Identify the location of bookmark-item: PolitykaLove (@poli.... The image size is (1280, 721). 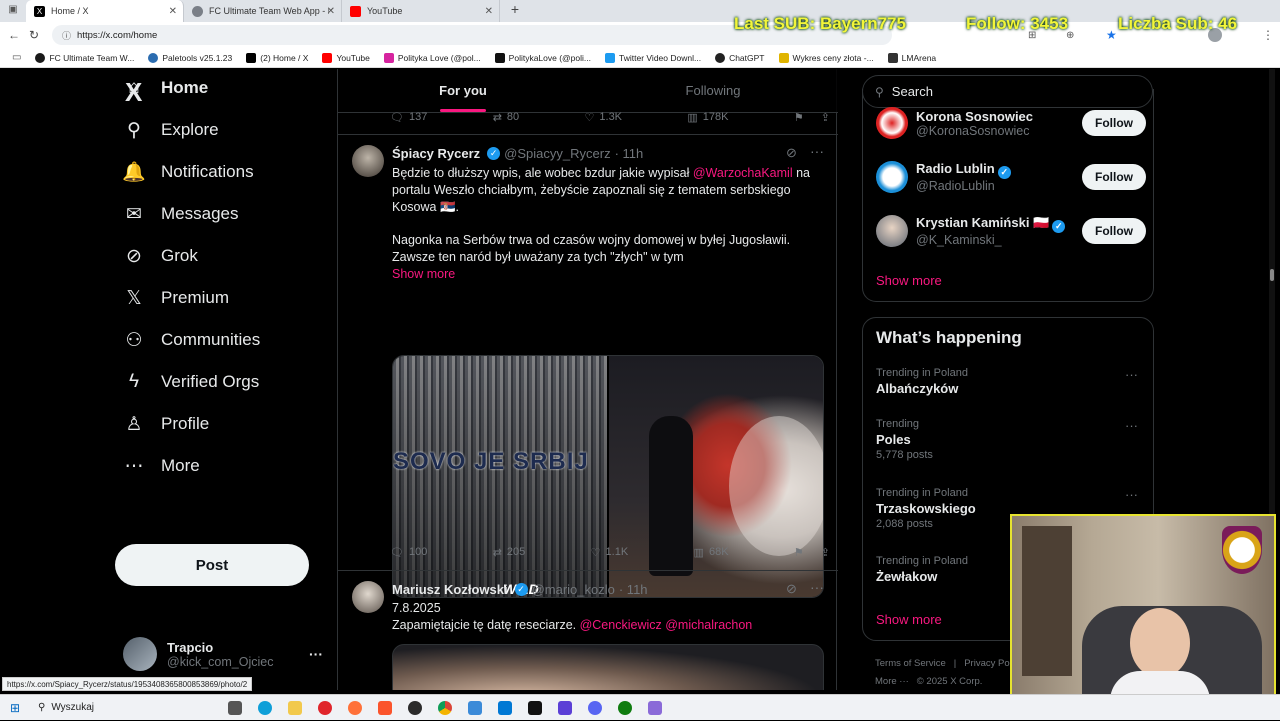
(542, 57).